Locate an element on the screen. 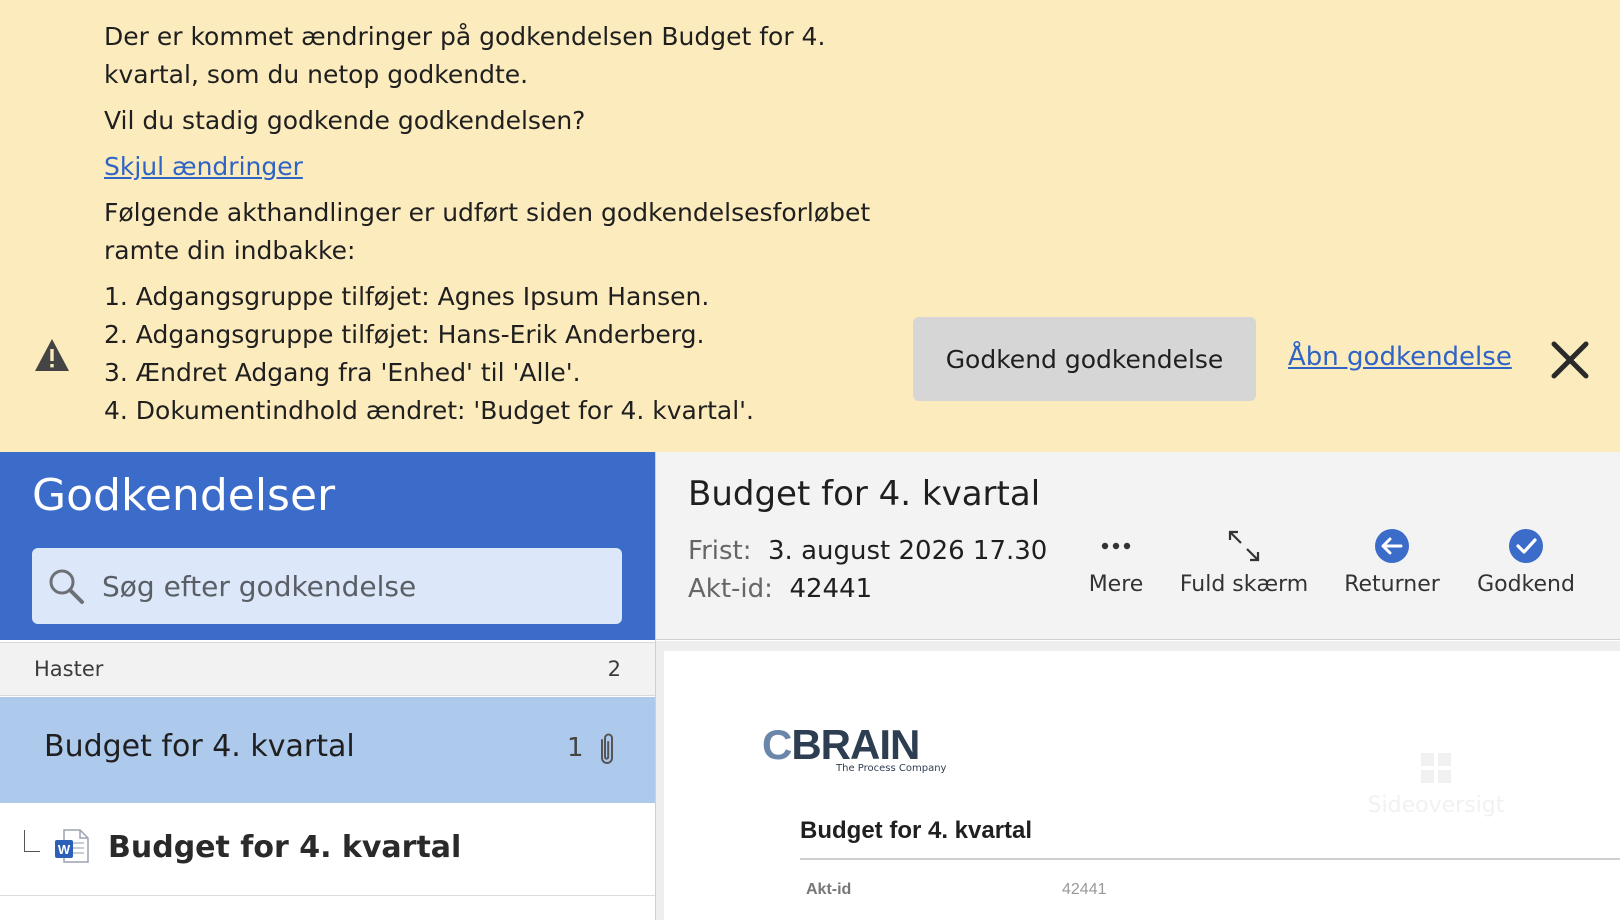 The image size is (1620, 920). svg-text: W is located at coordinates (64, 849).